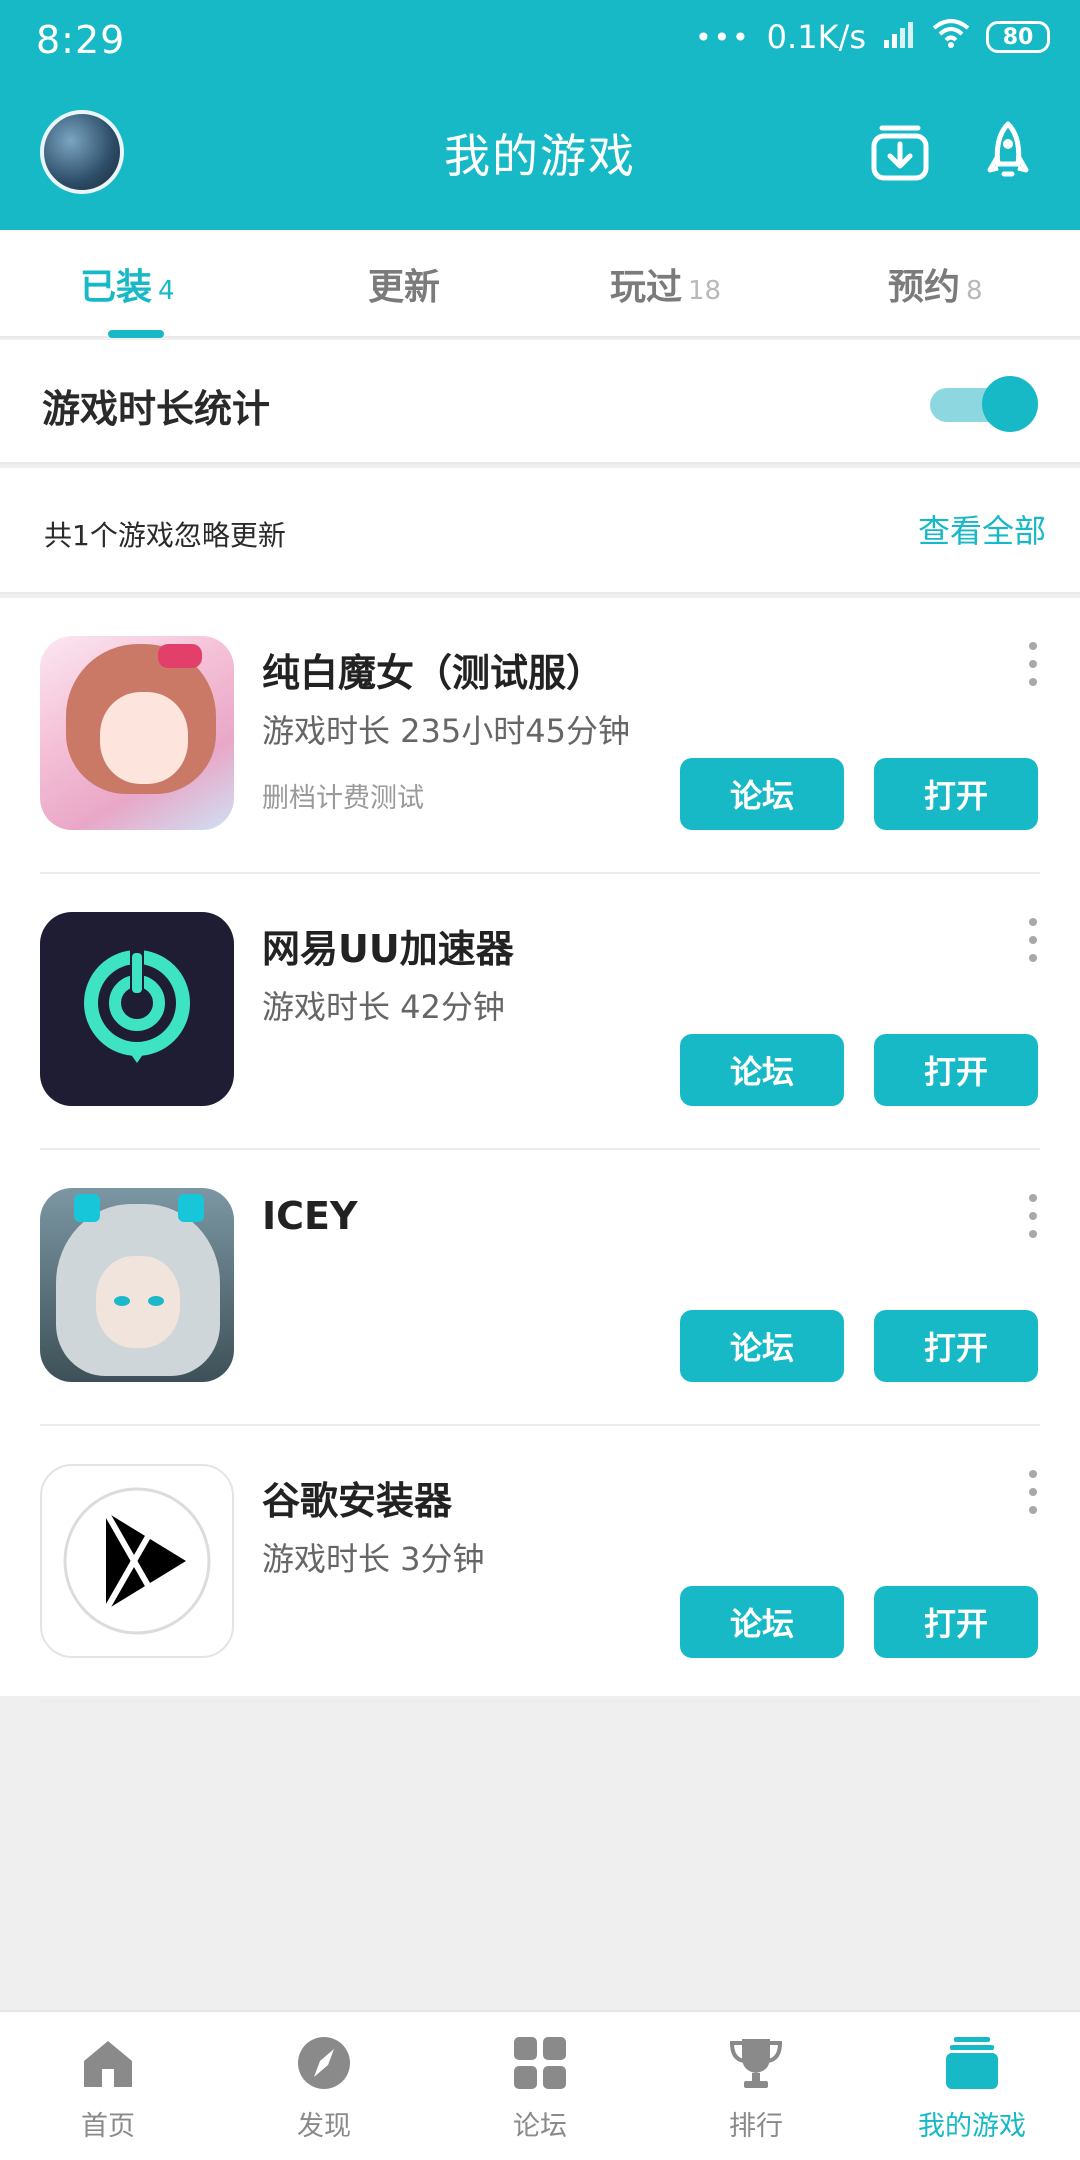  I want to click on game-note: 删档计费测试, so click(343, 798).